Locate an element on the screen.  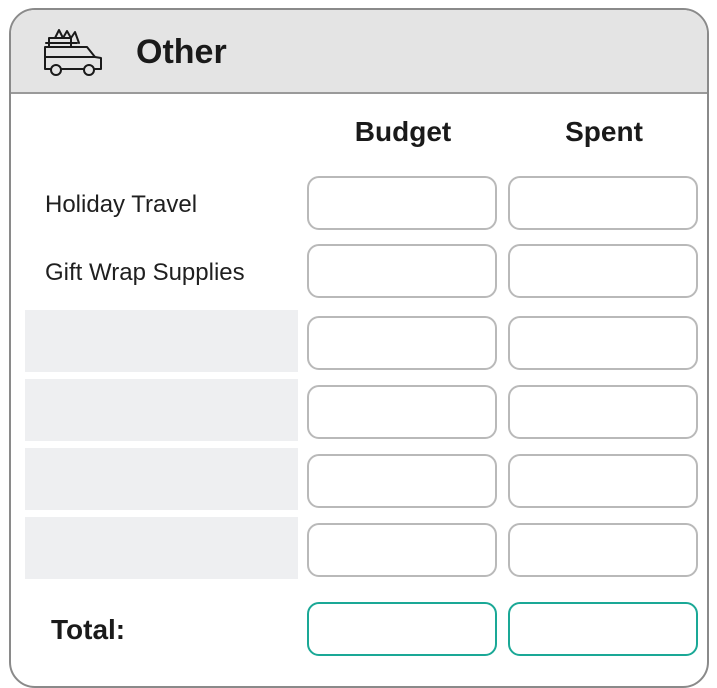
spent-total-input is located at coordinates (603, 629).